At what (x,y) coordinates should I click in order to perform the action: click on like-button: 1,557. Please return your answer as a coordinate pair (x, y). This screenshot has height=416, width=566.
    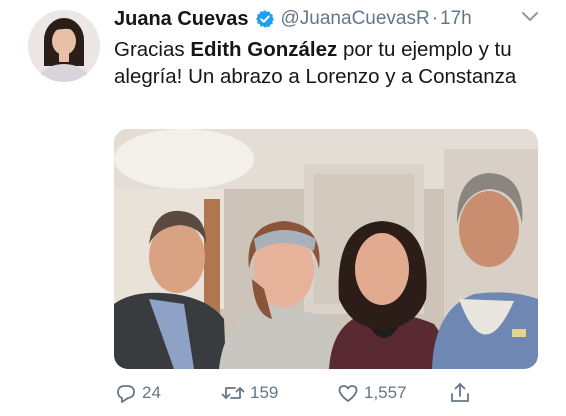
    Looking at the image, I should click on (371, 393).